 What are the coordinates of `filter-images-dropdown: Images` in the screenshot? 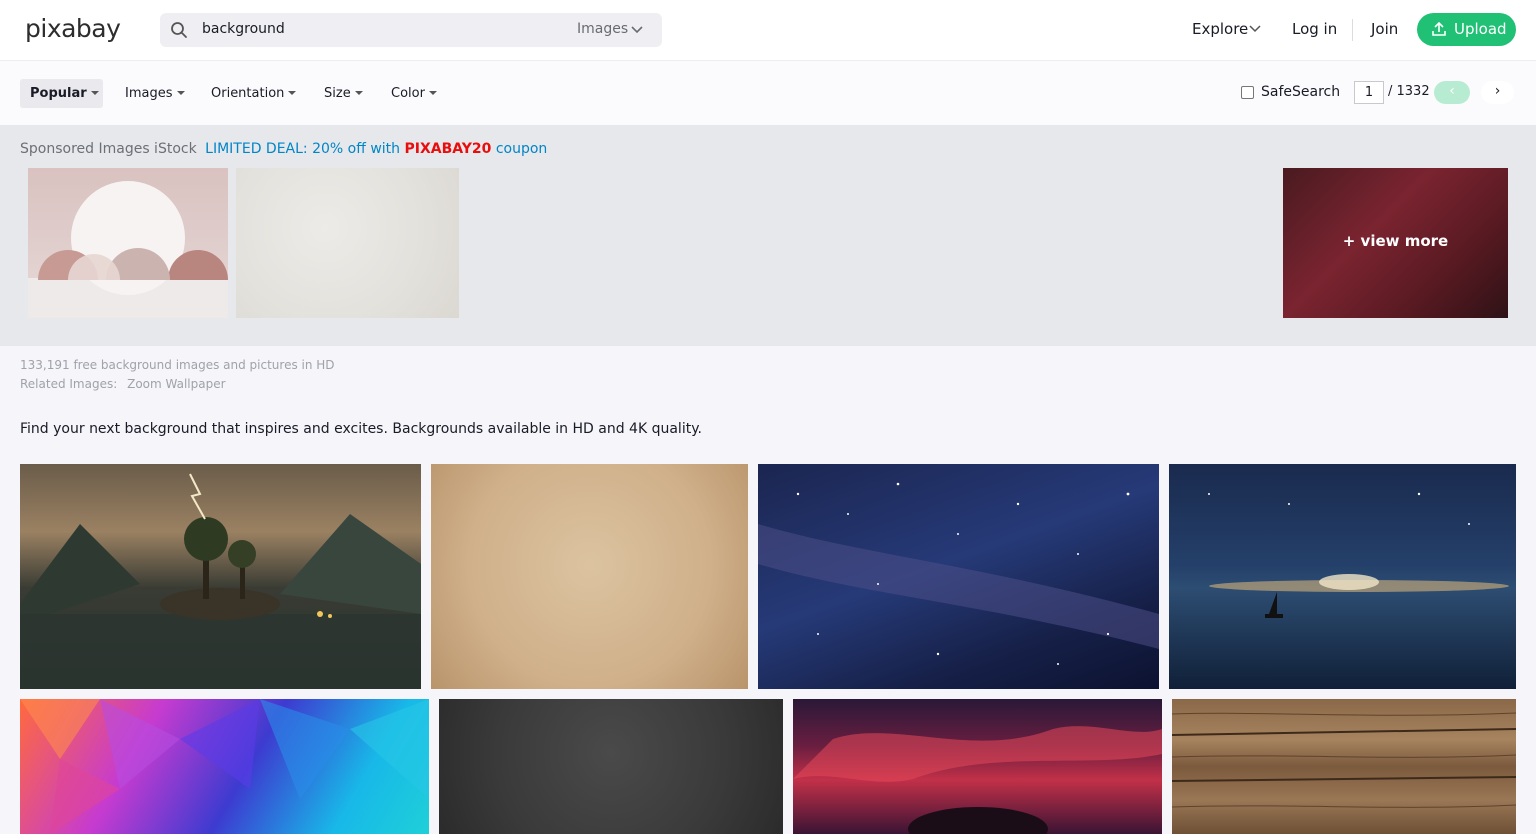 It's located at (155, 93).